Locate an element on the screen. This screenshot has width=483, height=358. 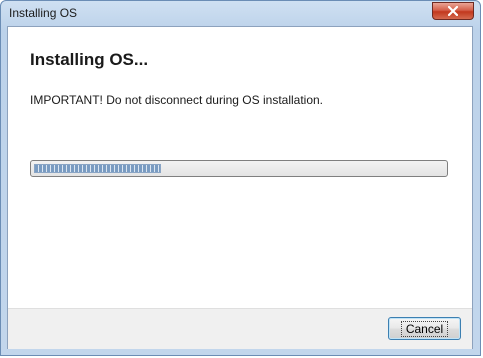
close-x-icon is located at coordinates (453, 11).